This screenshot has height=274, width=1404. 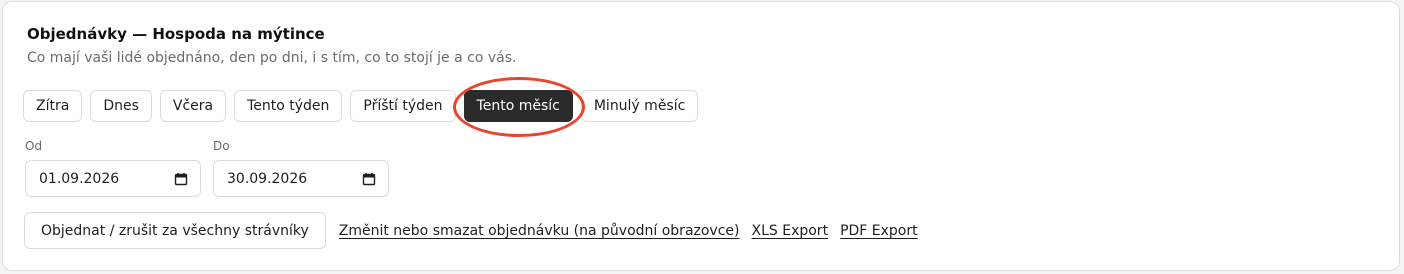 I want to click on xls-export-link: XLS Export, so click(x=790, y=231).